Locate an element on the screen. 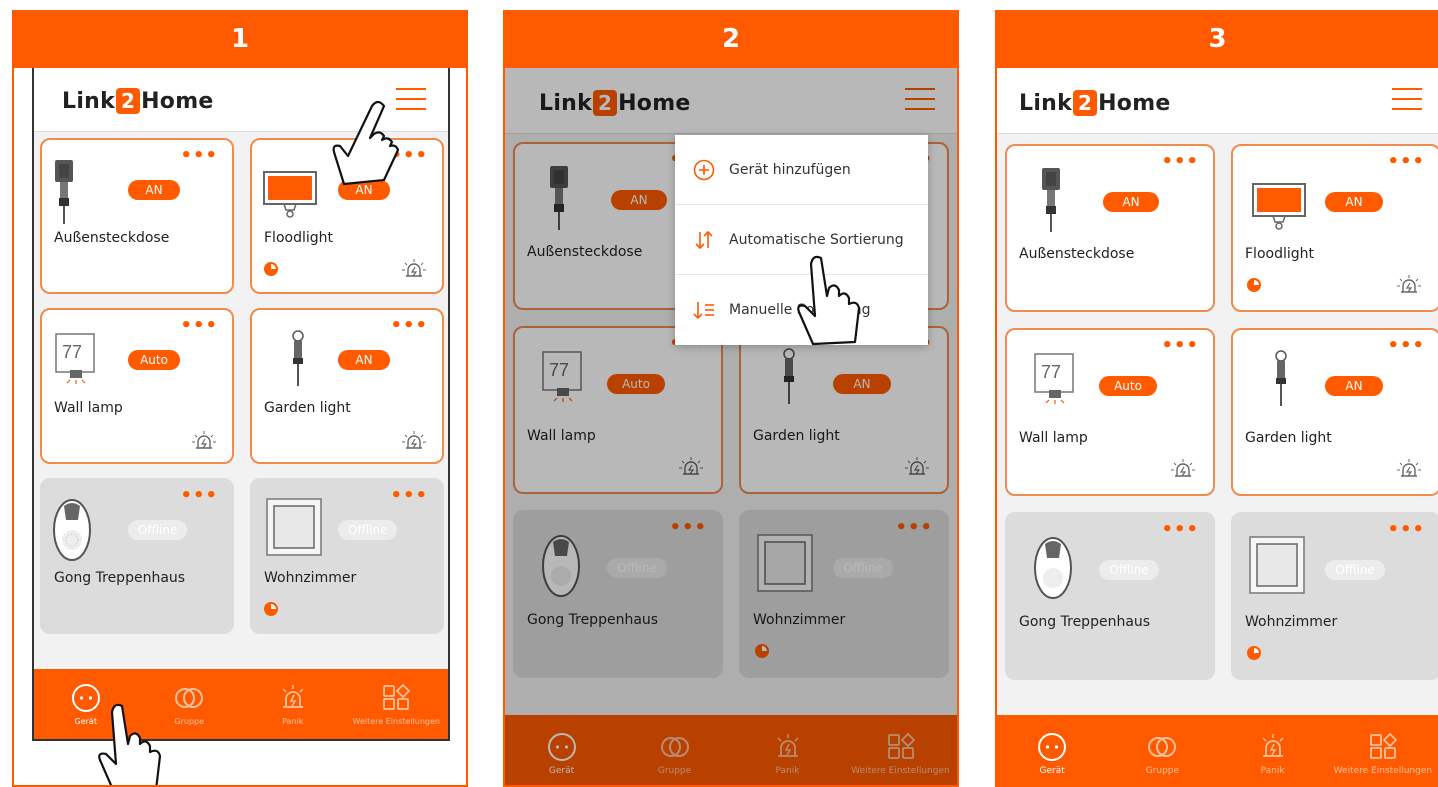 This screenshot has height=787, width=1438. bottom-nav: Gerät Gruppe Panik Weitere Einstellungen is located at coordinates (1217, 750).